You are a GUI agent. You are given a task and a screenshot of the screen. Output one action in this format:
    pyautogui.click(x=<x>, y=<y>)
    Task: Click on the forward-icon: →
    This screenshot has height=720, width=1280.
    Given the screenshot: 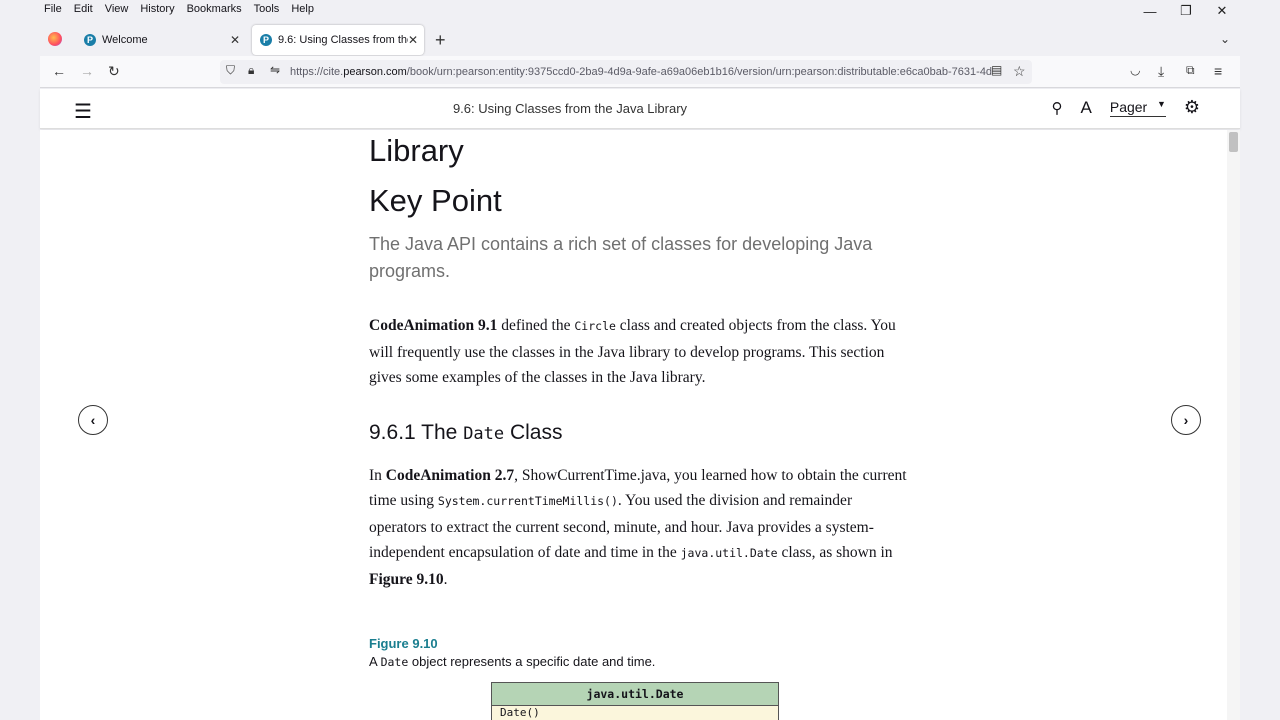 What is the action you would take?
    pyautogui.click(x=87, y=71)
    